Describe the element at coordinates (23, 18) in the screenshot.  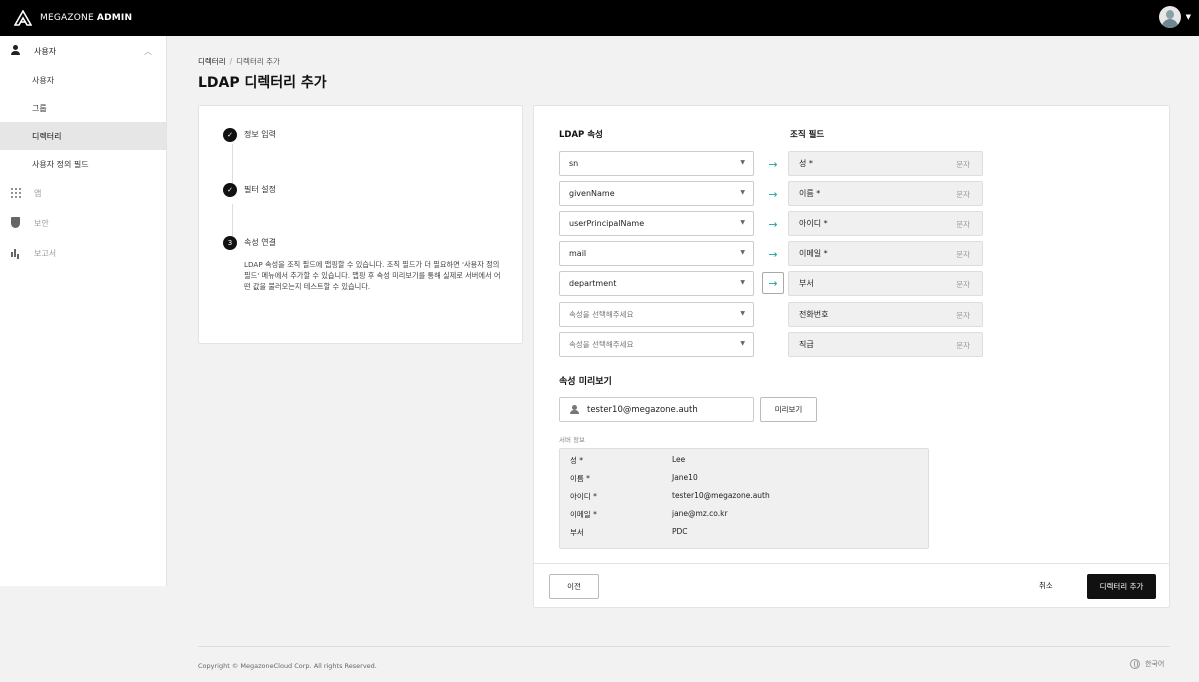
I see `megazone-logo-icon` at that location.